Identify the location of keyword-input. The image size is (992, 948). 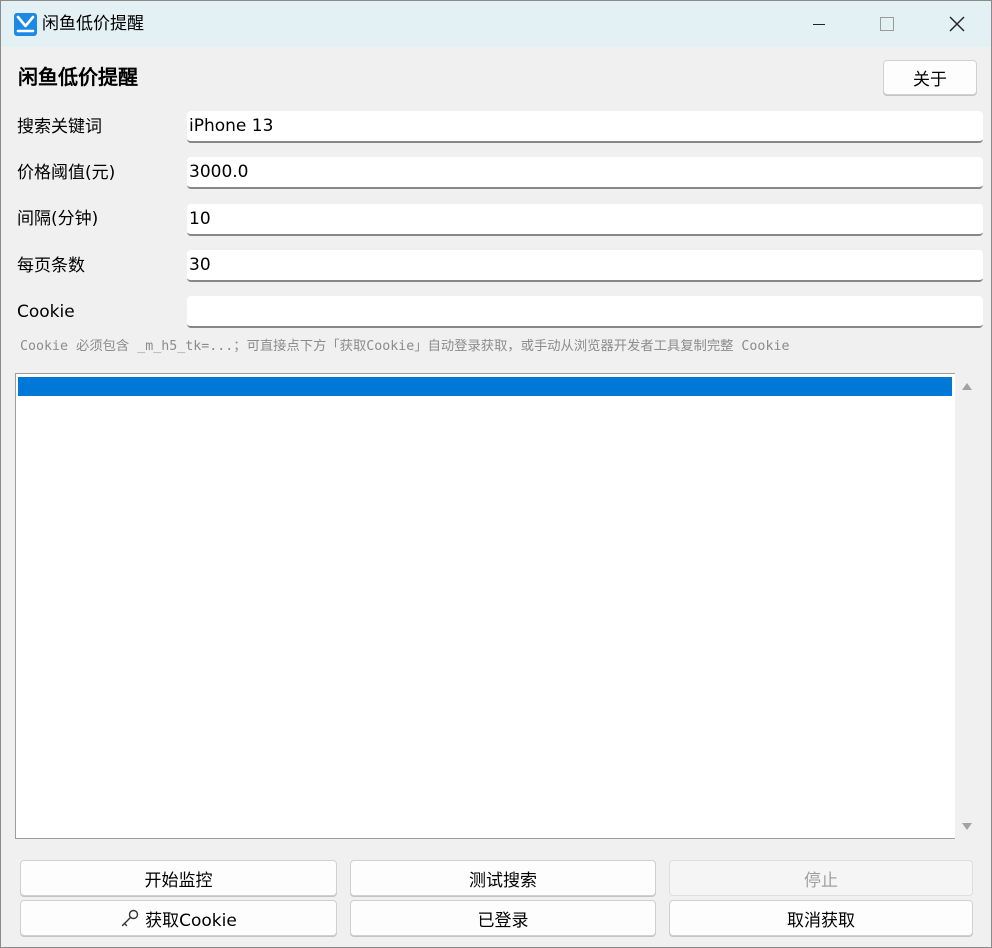
(585, 127).